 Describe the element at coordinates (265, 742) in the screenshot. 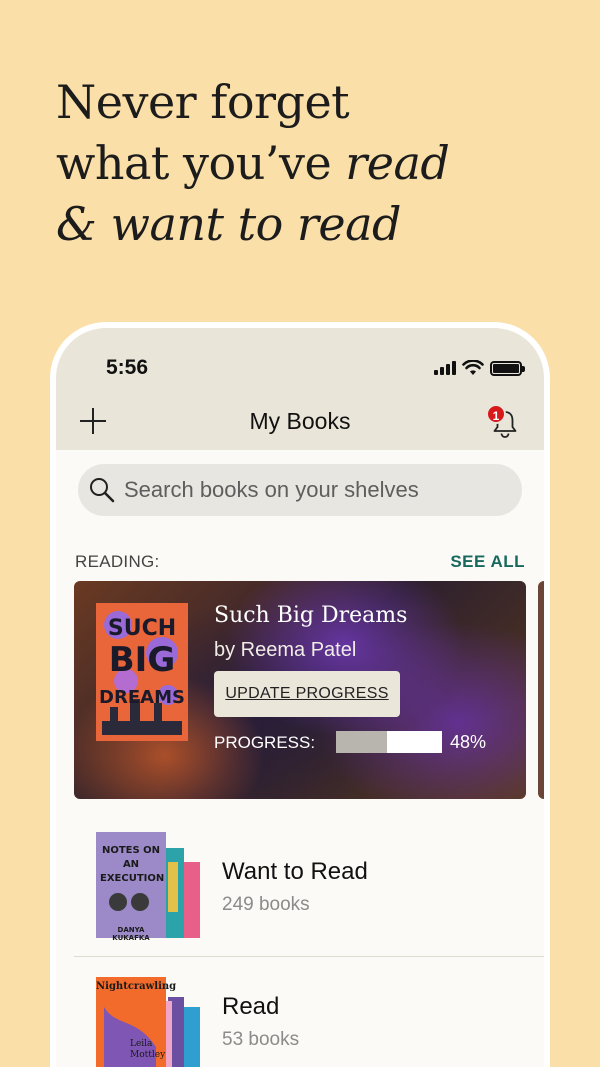

I see `progress-label: PROGRESS:` at that location.